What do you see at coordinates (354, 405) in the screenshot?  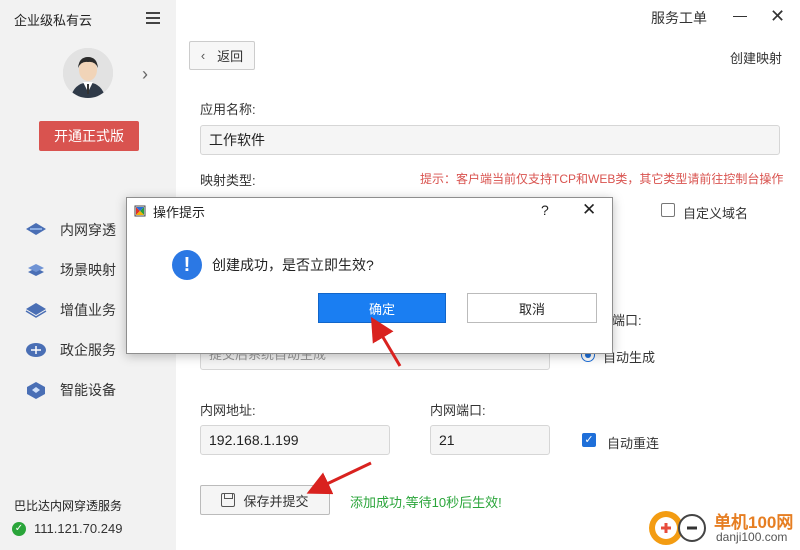 I see `annotation-arrows` at bounding box center [354, 405].